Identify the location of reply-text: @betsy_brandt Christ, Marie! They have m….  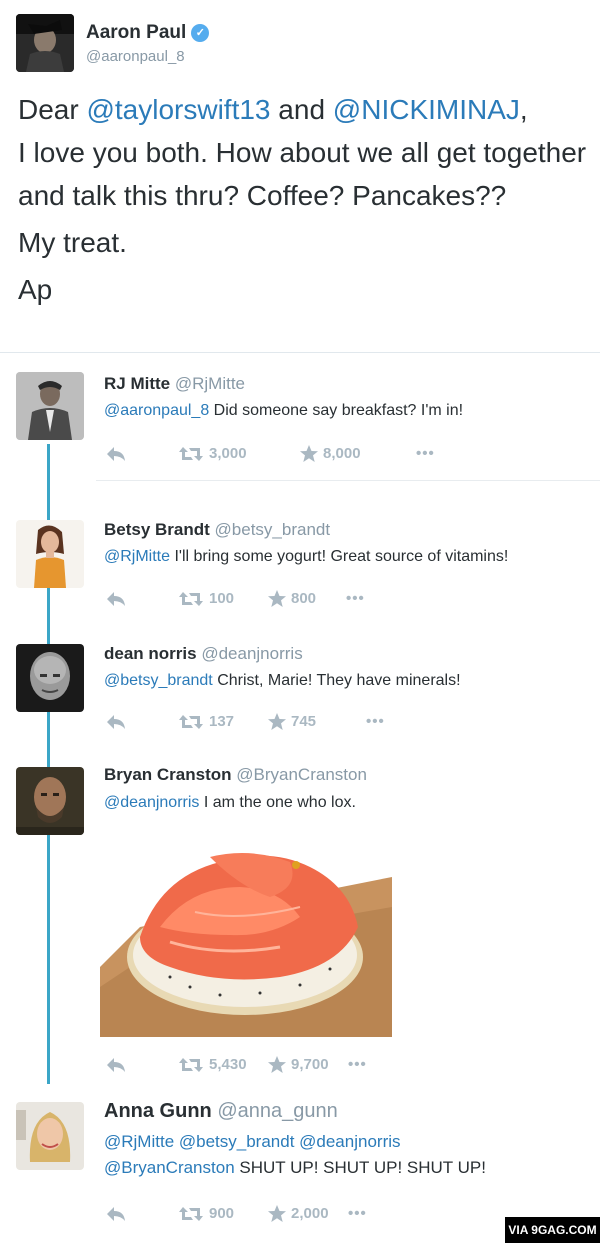
(282, 681).